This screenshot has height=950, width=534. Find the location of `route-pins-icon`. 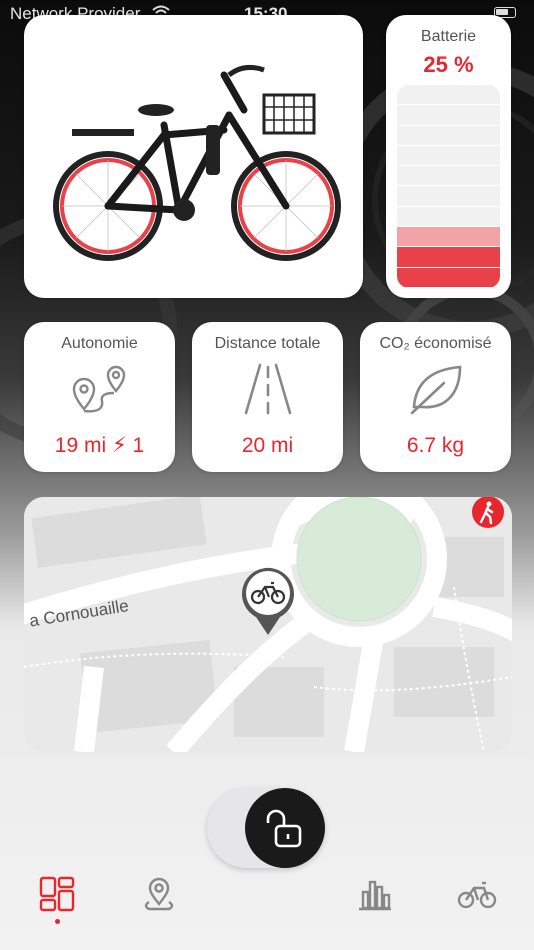

route-pins-icon is located at coordinates (98, 389).